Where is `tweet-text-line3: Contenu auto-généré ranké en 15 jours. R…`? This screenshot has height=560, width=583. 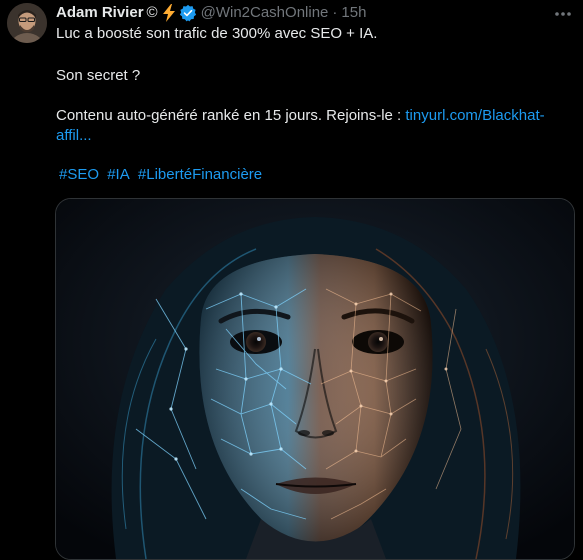
tweet-text-line3: Contenu auto-généré ranké en 15 jours. R… is located at coordinates (314, 126).